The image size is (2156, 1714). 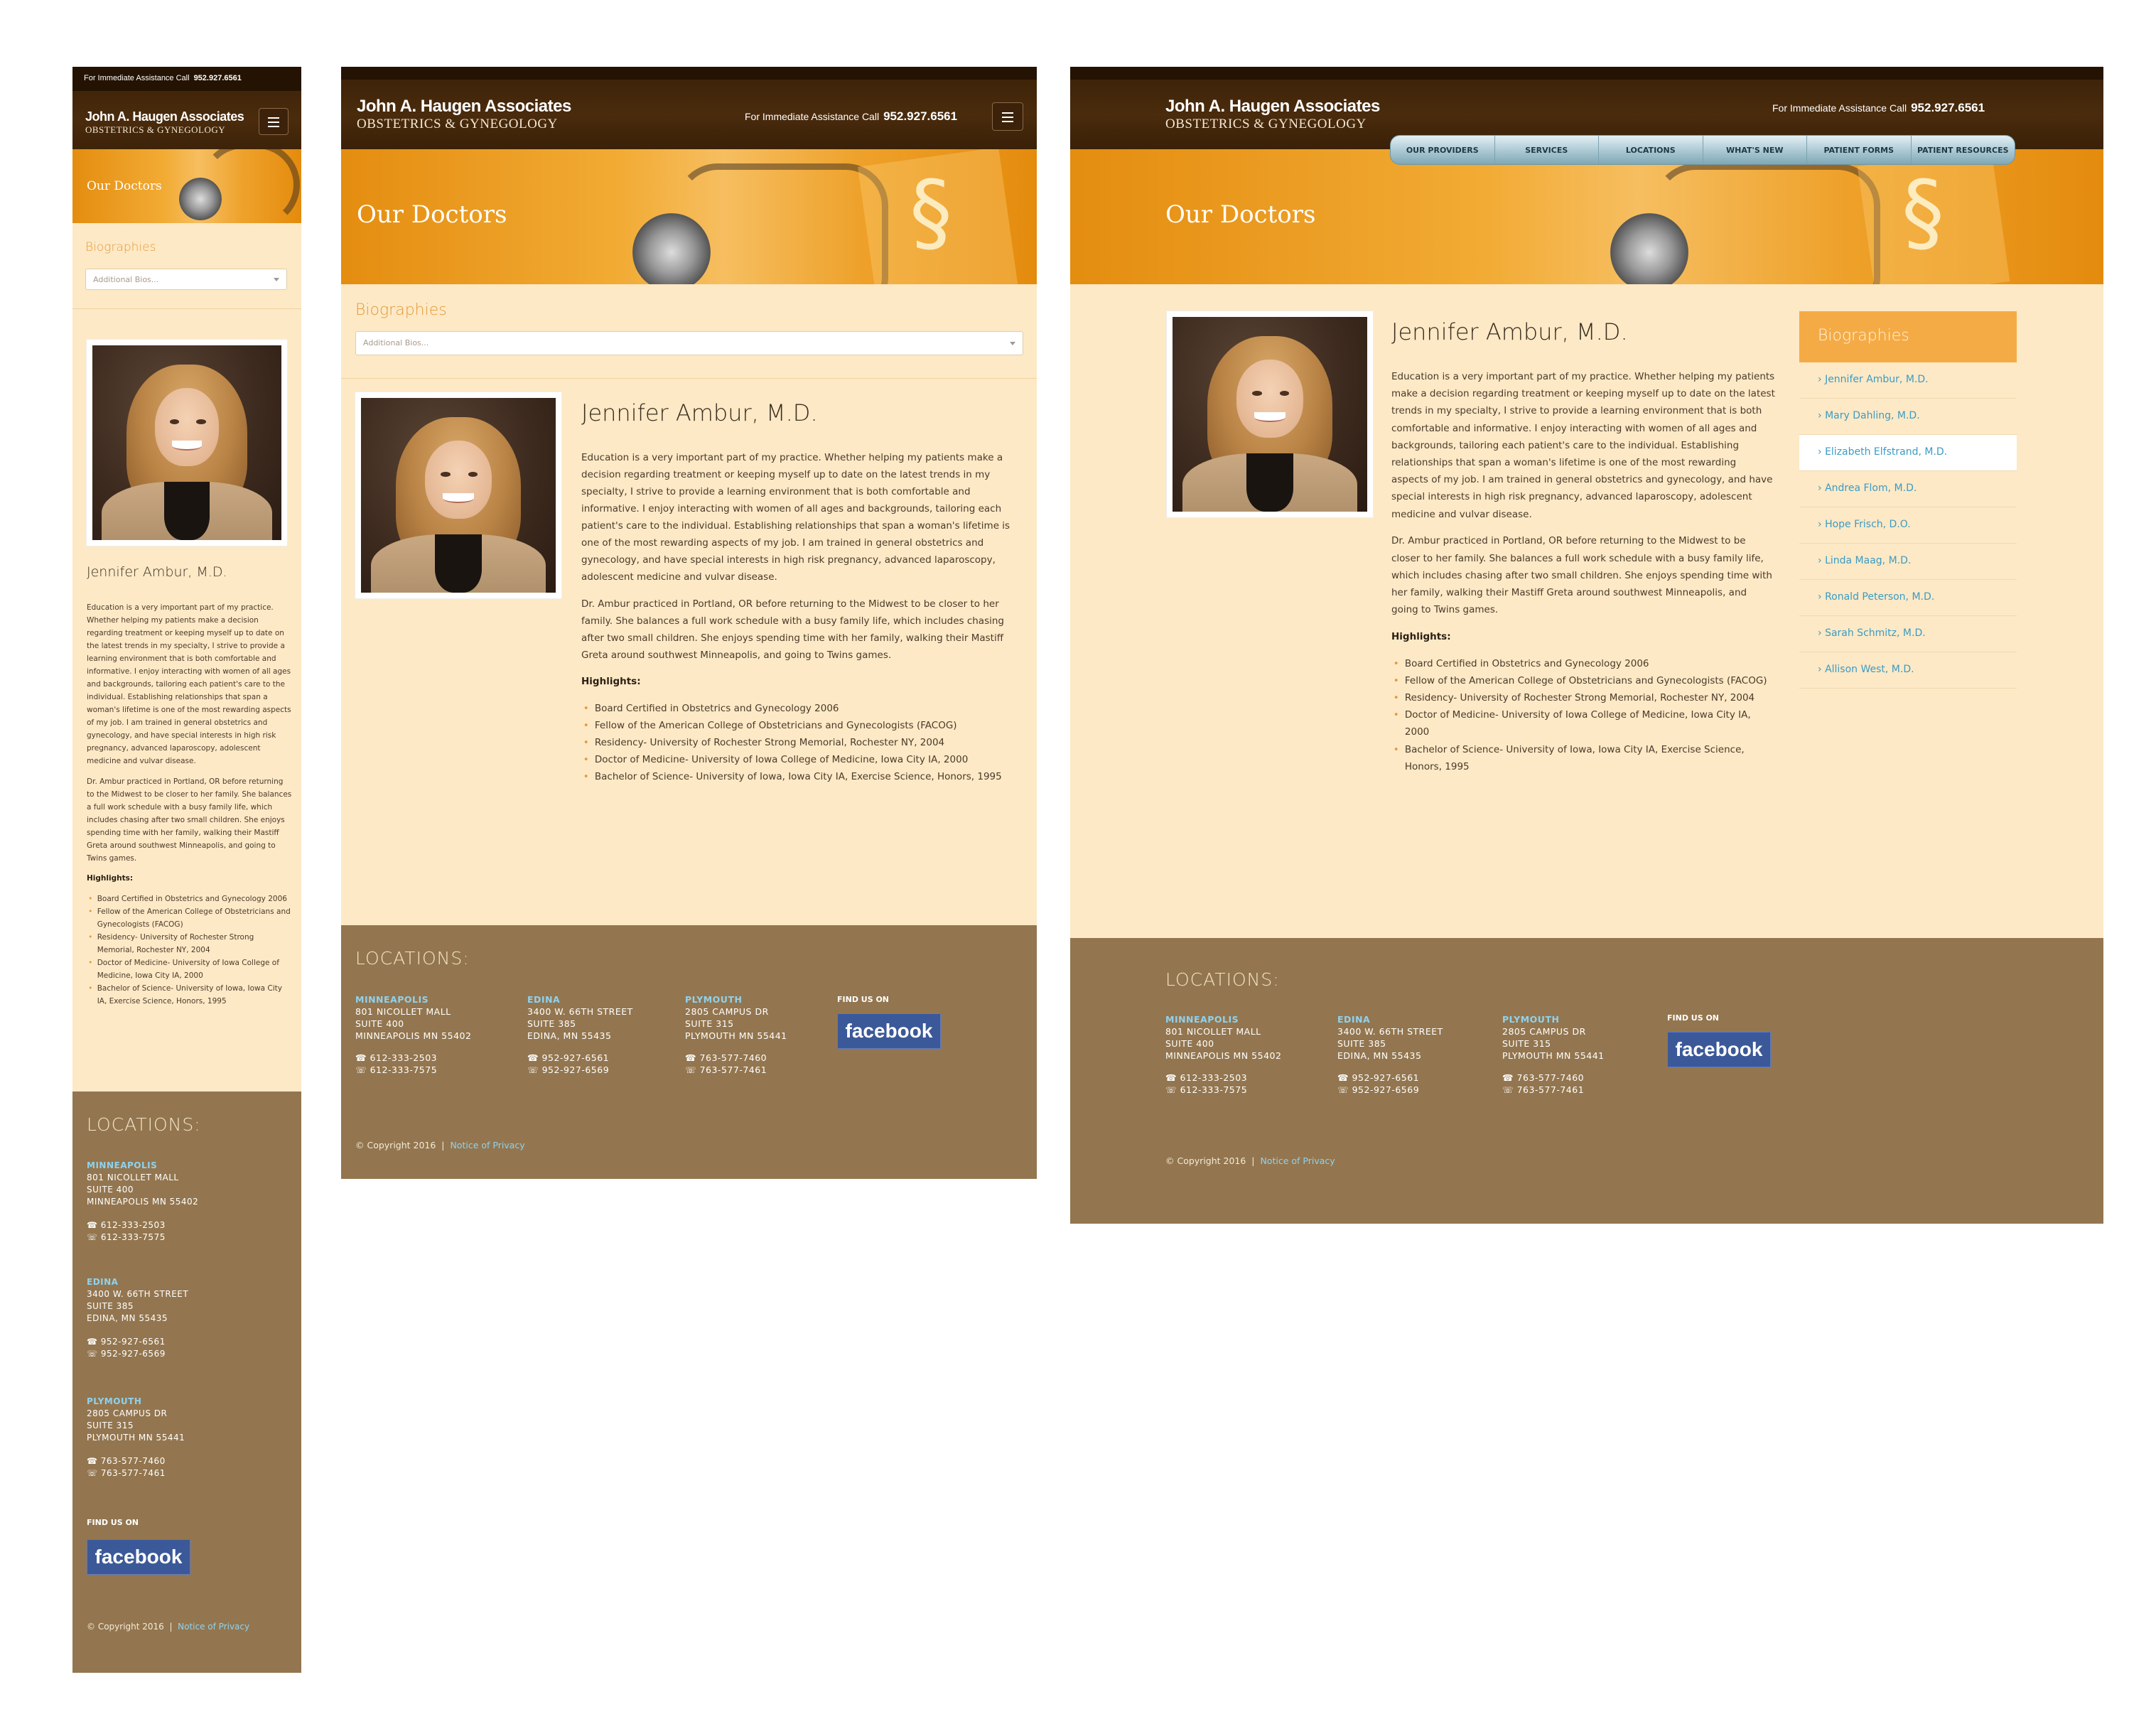 What do you see at coordinates (1908, 634) in the screenshot?
I see `bio-link: › Sarah Schmitz, M.D.` at bounding box center [1908, 634].